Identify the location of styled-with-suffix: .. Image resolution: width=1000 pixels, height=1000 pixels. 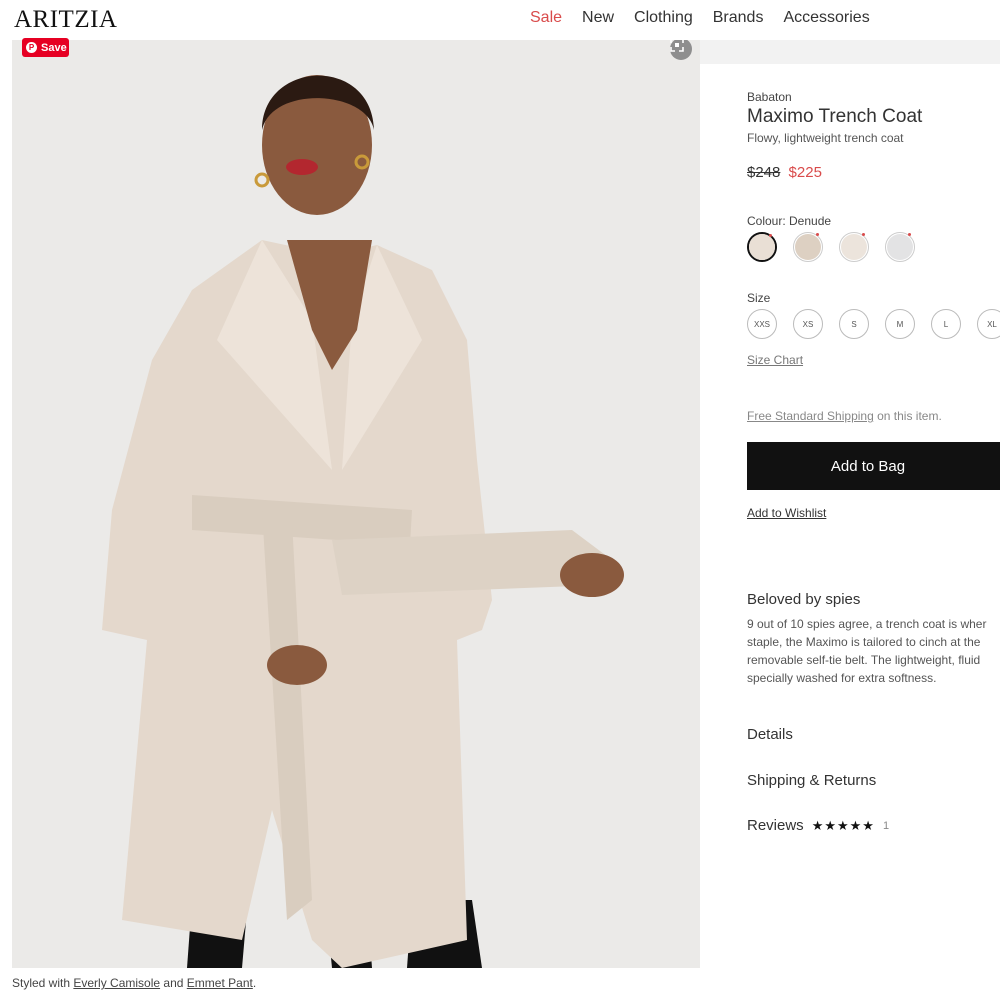
(254, 983).